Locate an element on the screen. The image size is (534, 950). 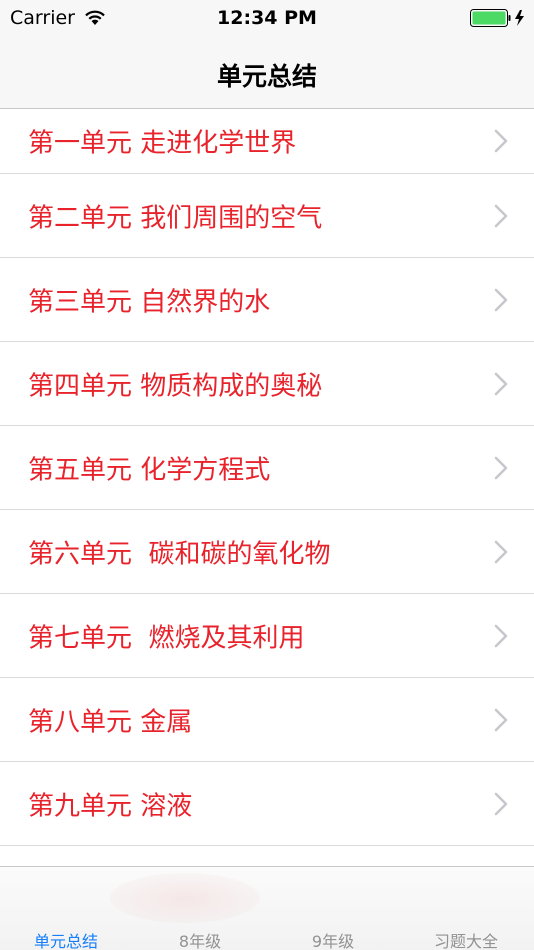
tab-grade-8: 8年级 is located at coordinates (200, 939).